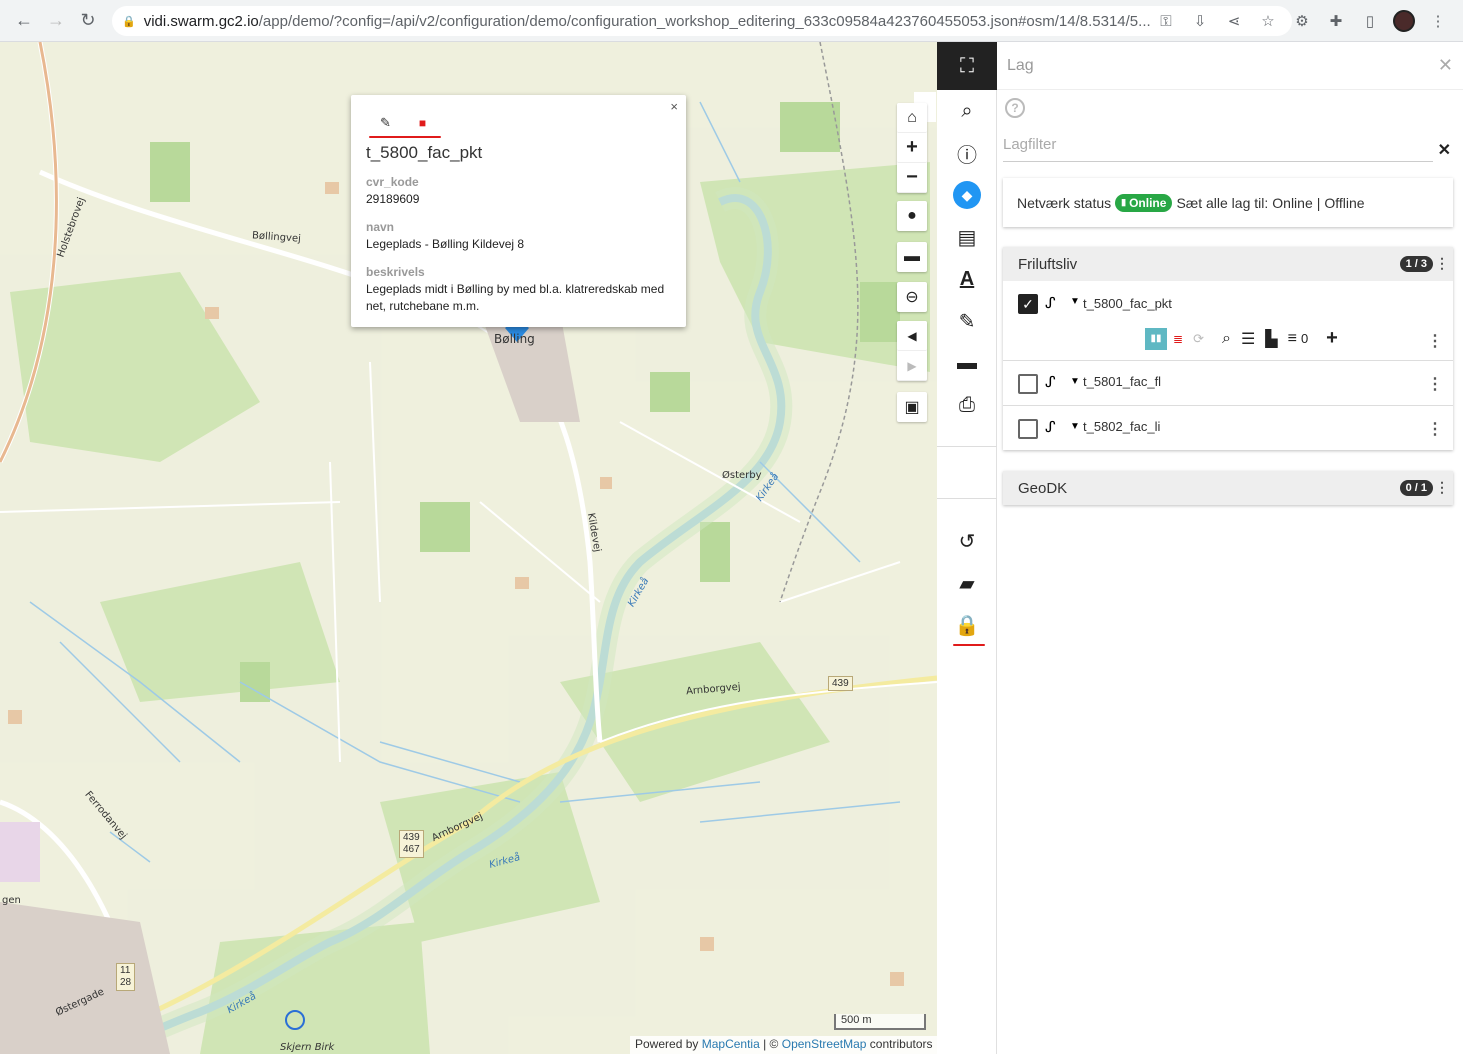 Image resolution: width=1463 pixels, height=1054 pixels. I want to click on zoom-out-button: −, so click(912, 178).